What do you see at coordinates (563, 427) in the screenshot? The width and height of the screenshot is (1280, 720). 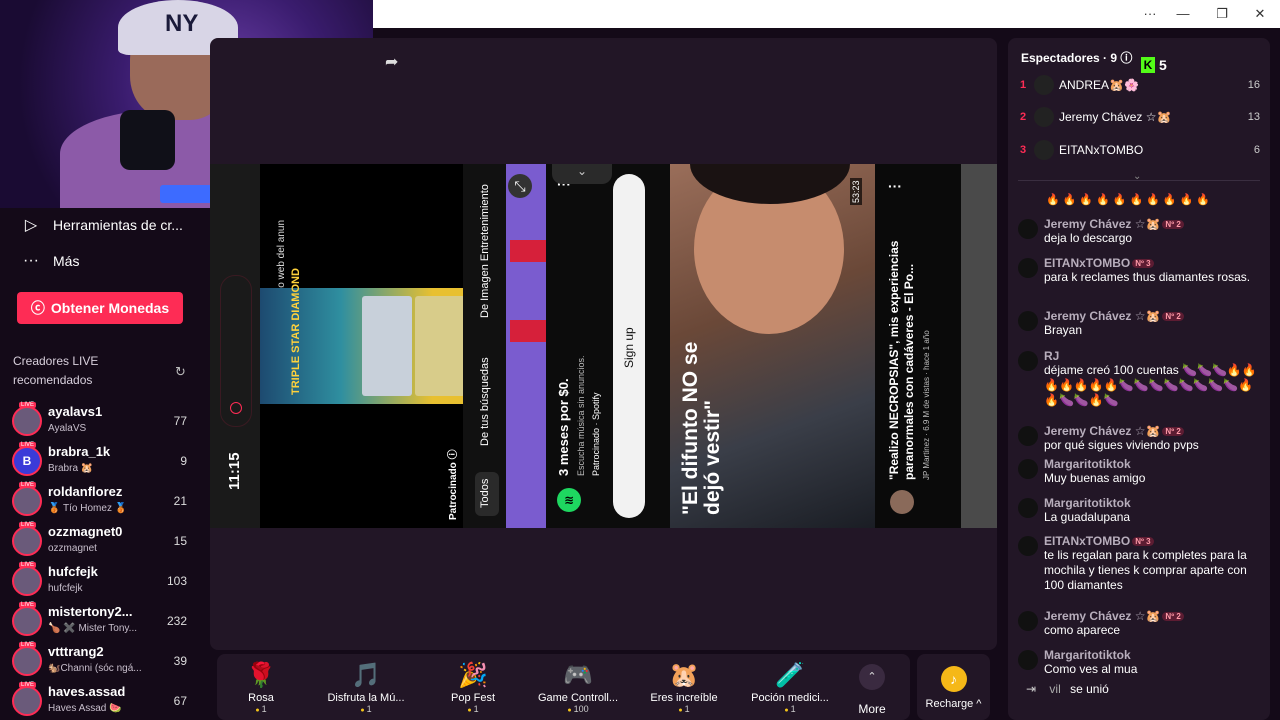 I see `spotify-offer: 3 meses por $0.` at bounding box center [563, 427].